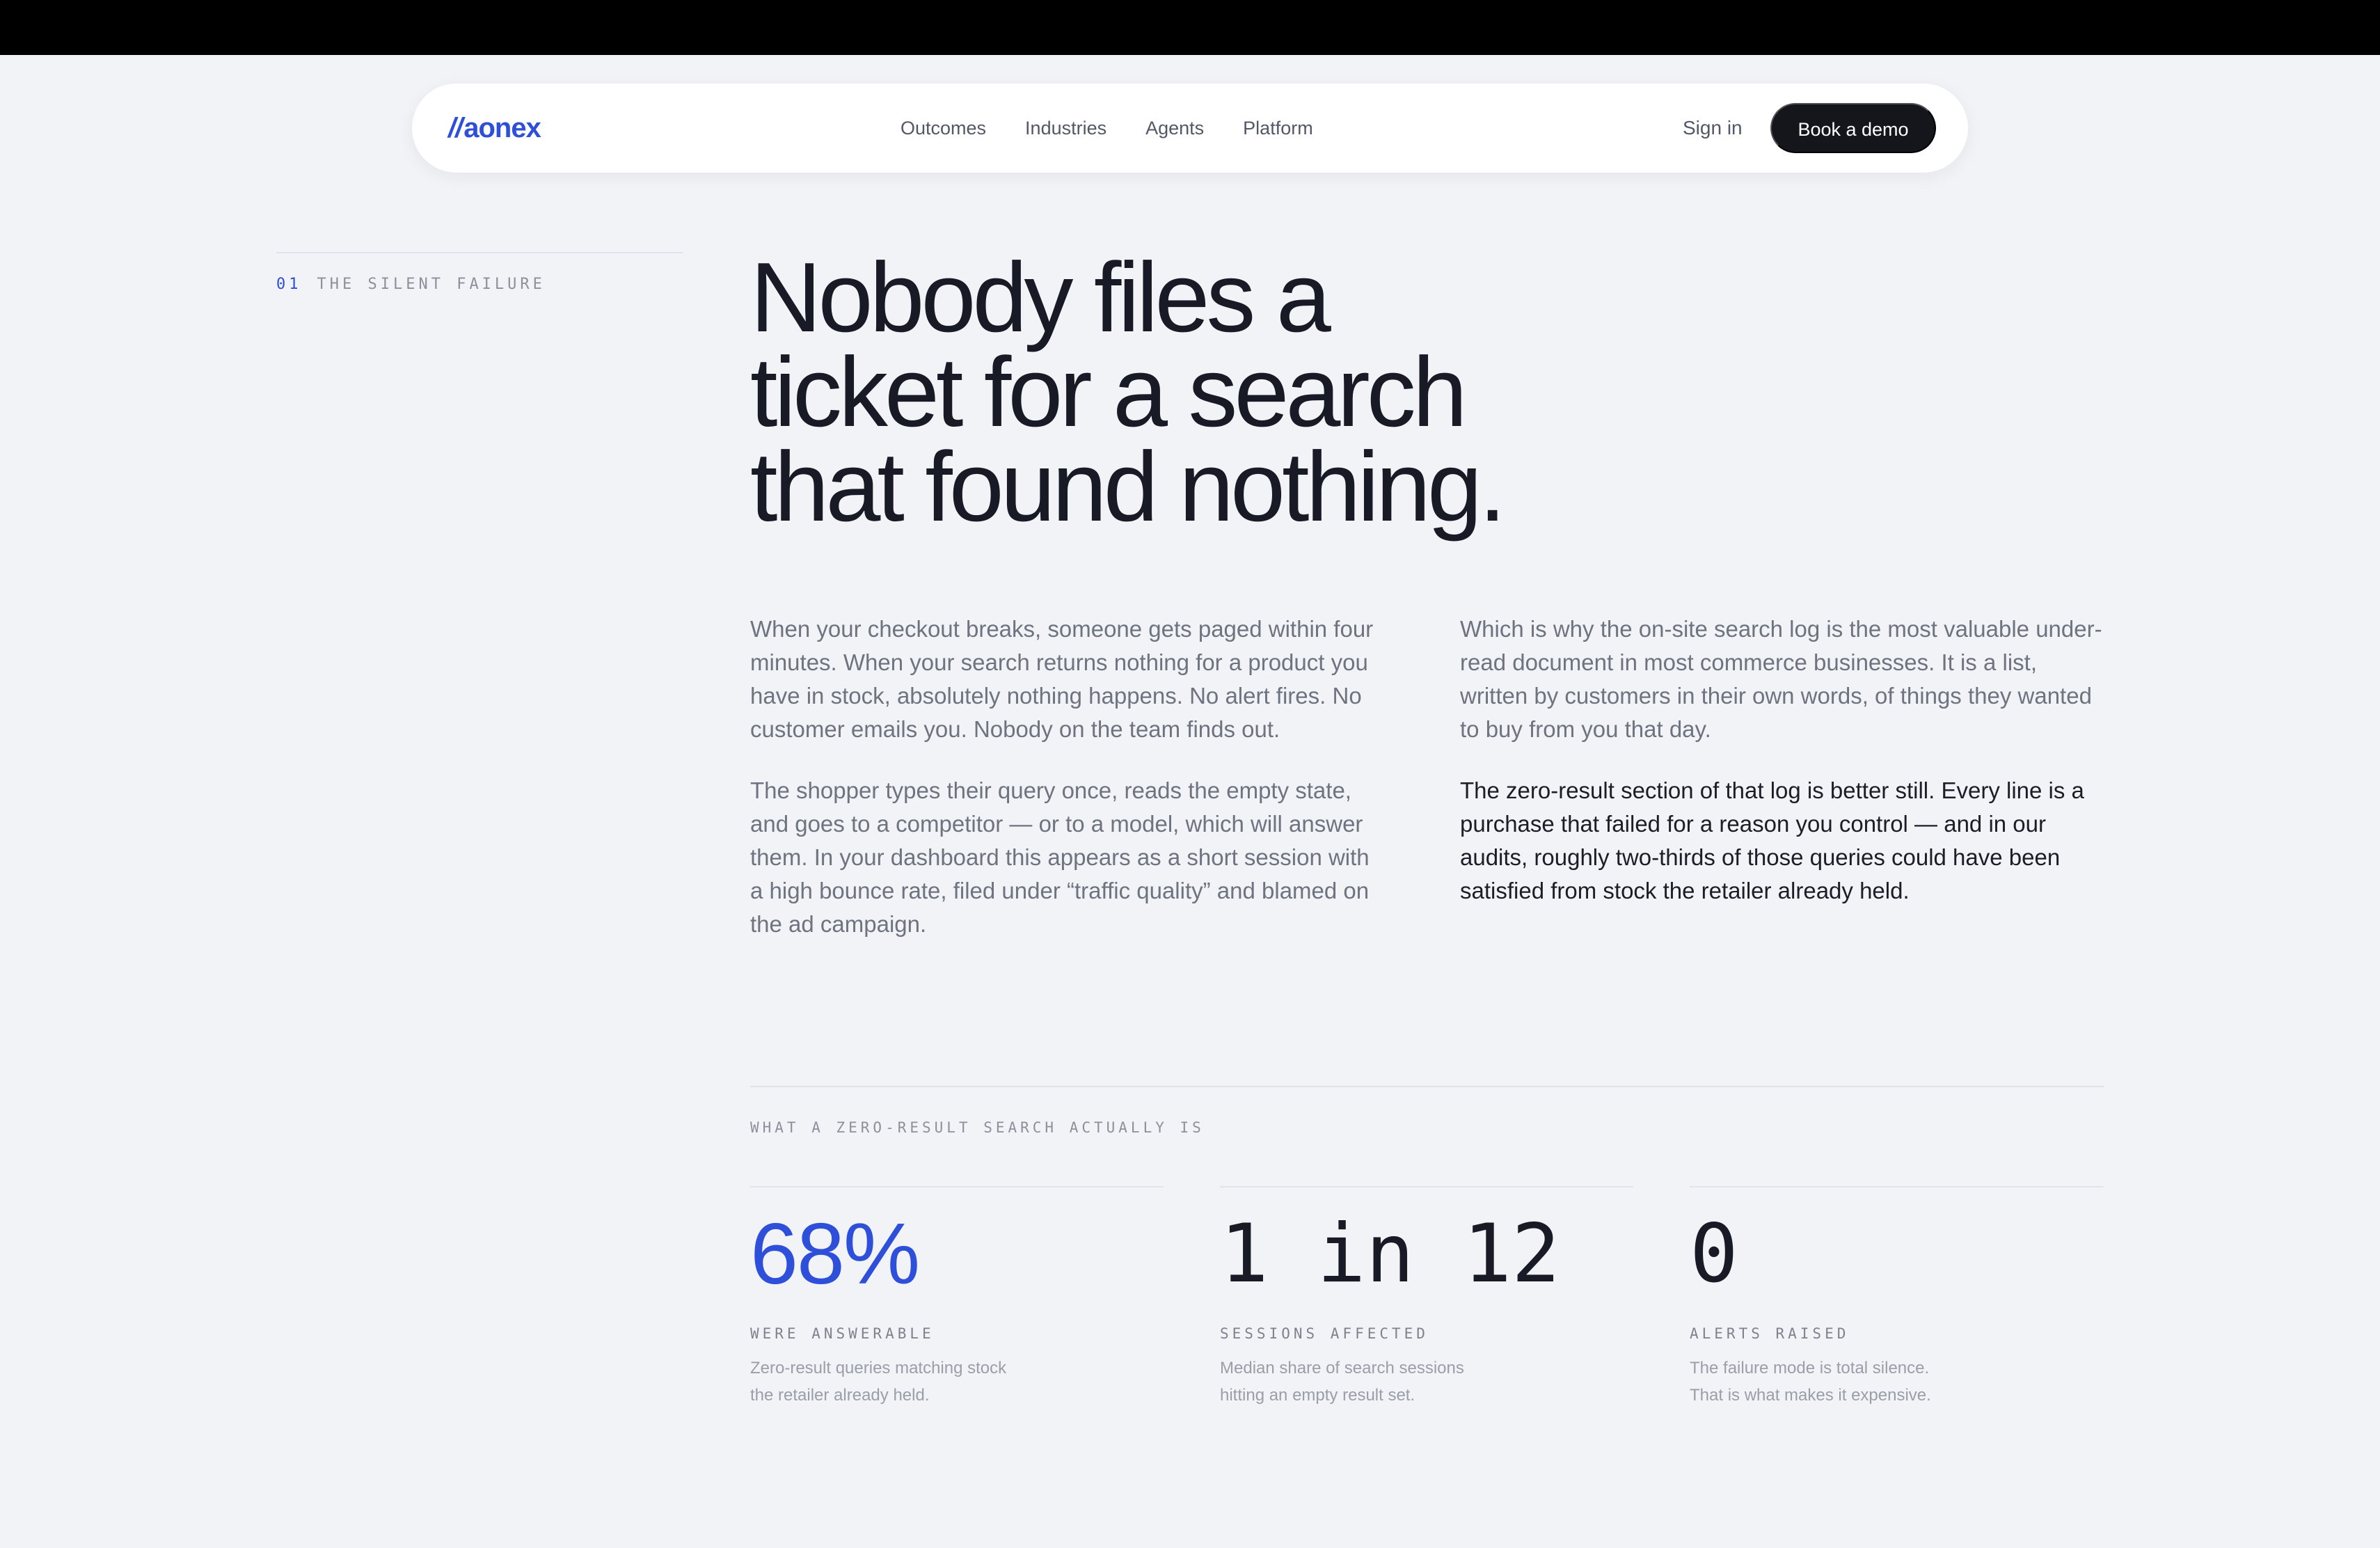  Describe the element at coordinates (502, 128) in the screenshot. I see `logo-wordmark: aonex` at that location.